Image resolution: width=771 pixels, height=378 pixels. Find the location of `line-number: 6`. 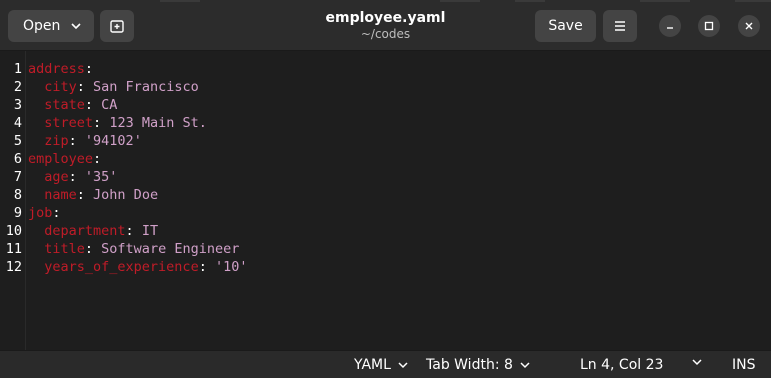

line-number: 6 is located at coordinates (17, 159).